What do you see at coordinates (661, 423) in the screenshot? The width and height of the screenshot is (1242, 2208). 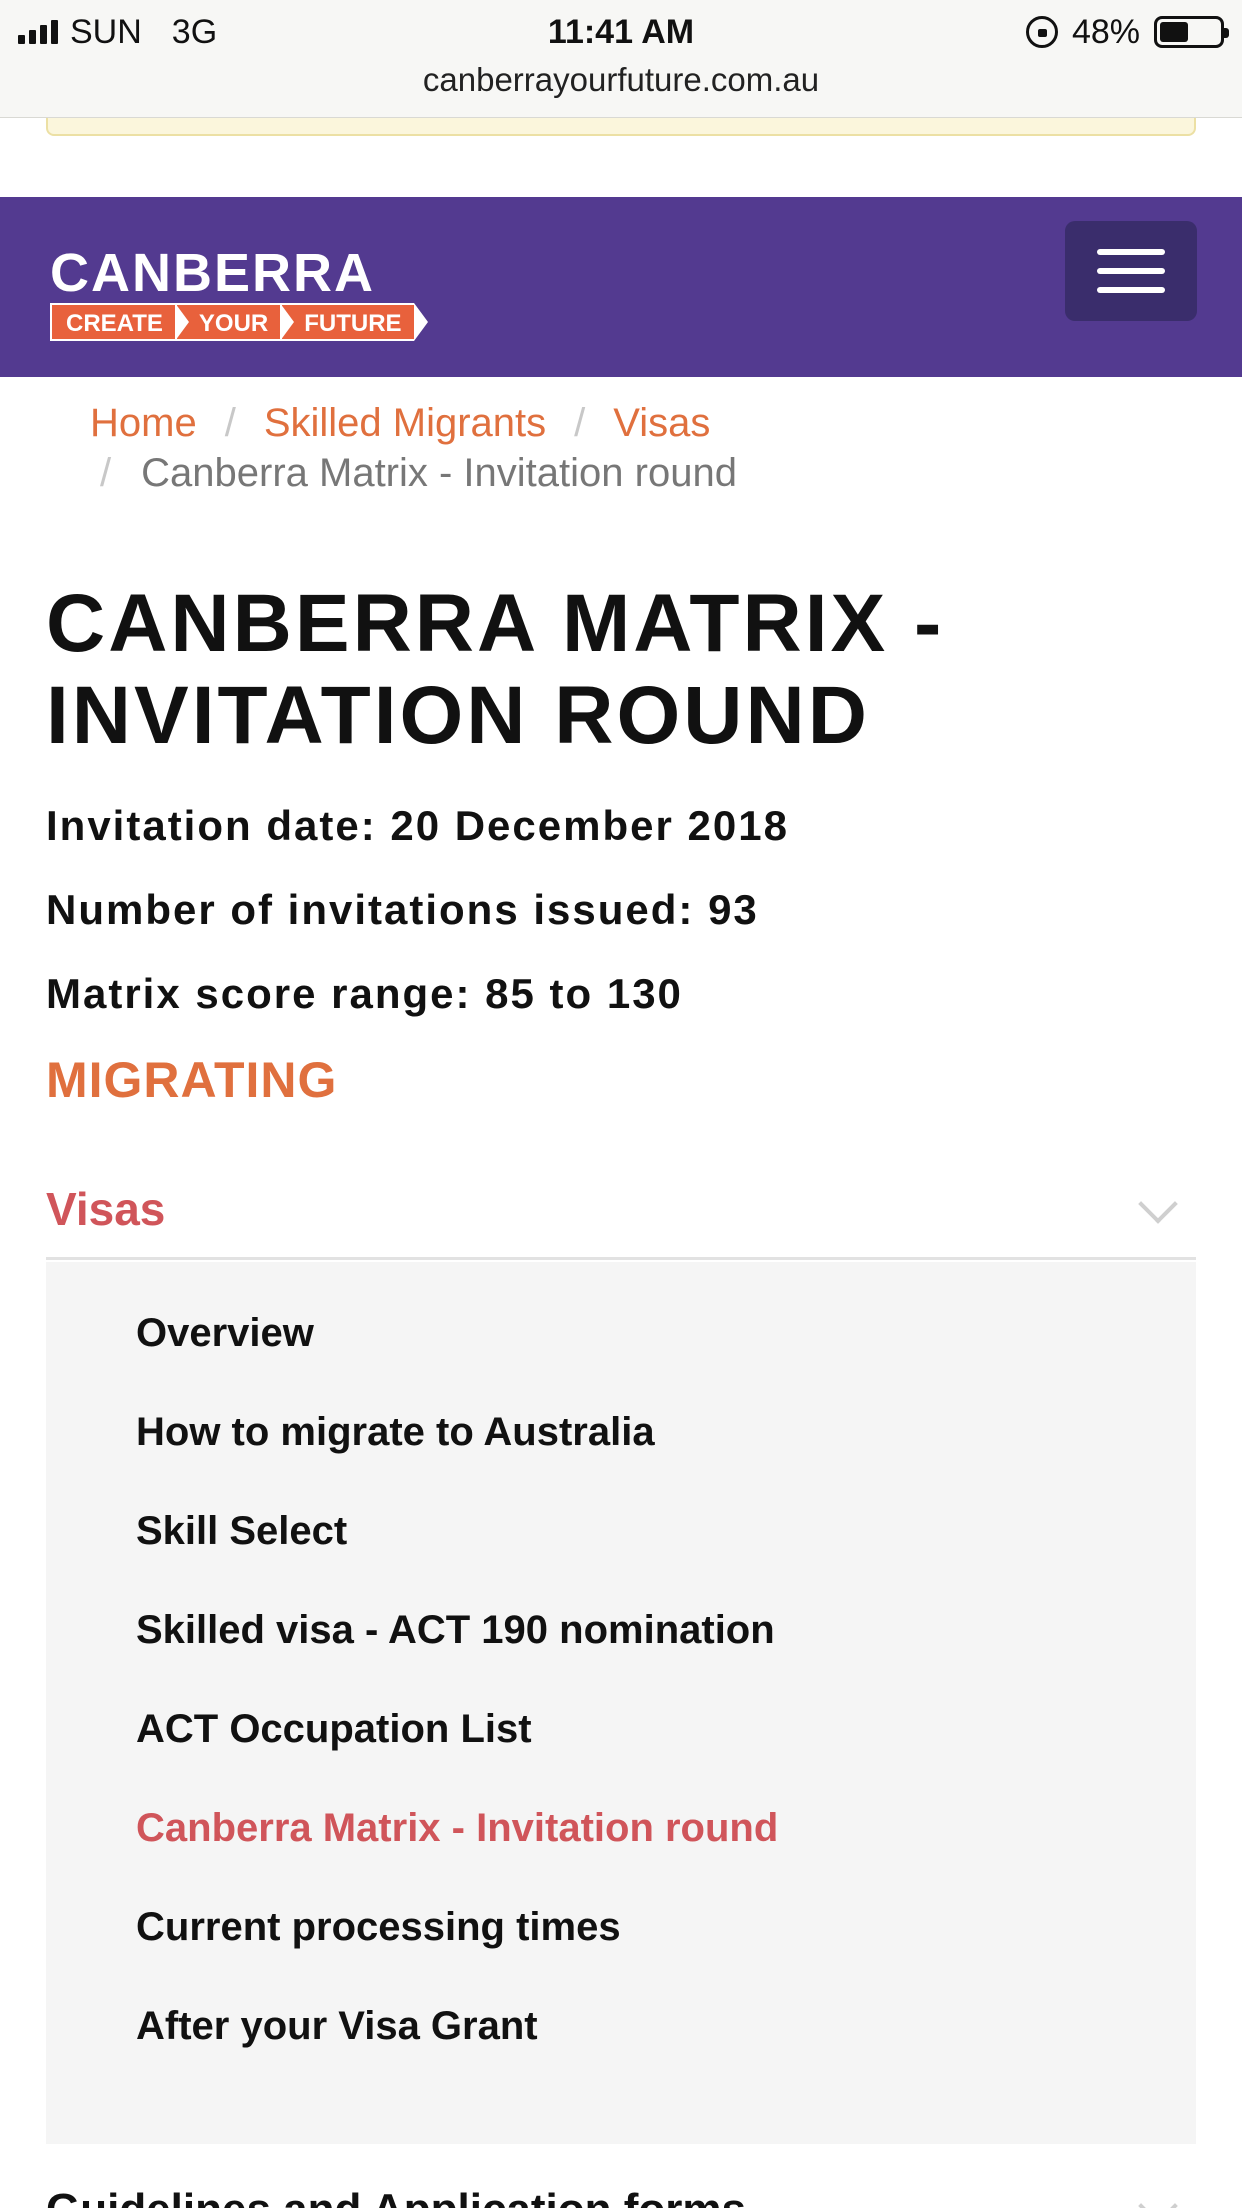 I see `breadcrumb-visas: Visas` at bounding box center [661, 423].